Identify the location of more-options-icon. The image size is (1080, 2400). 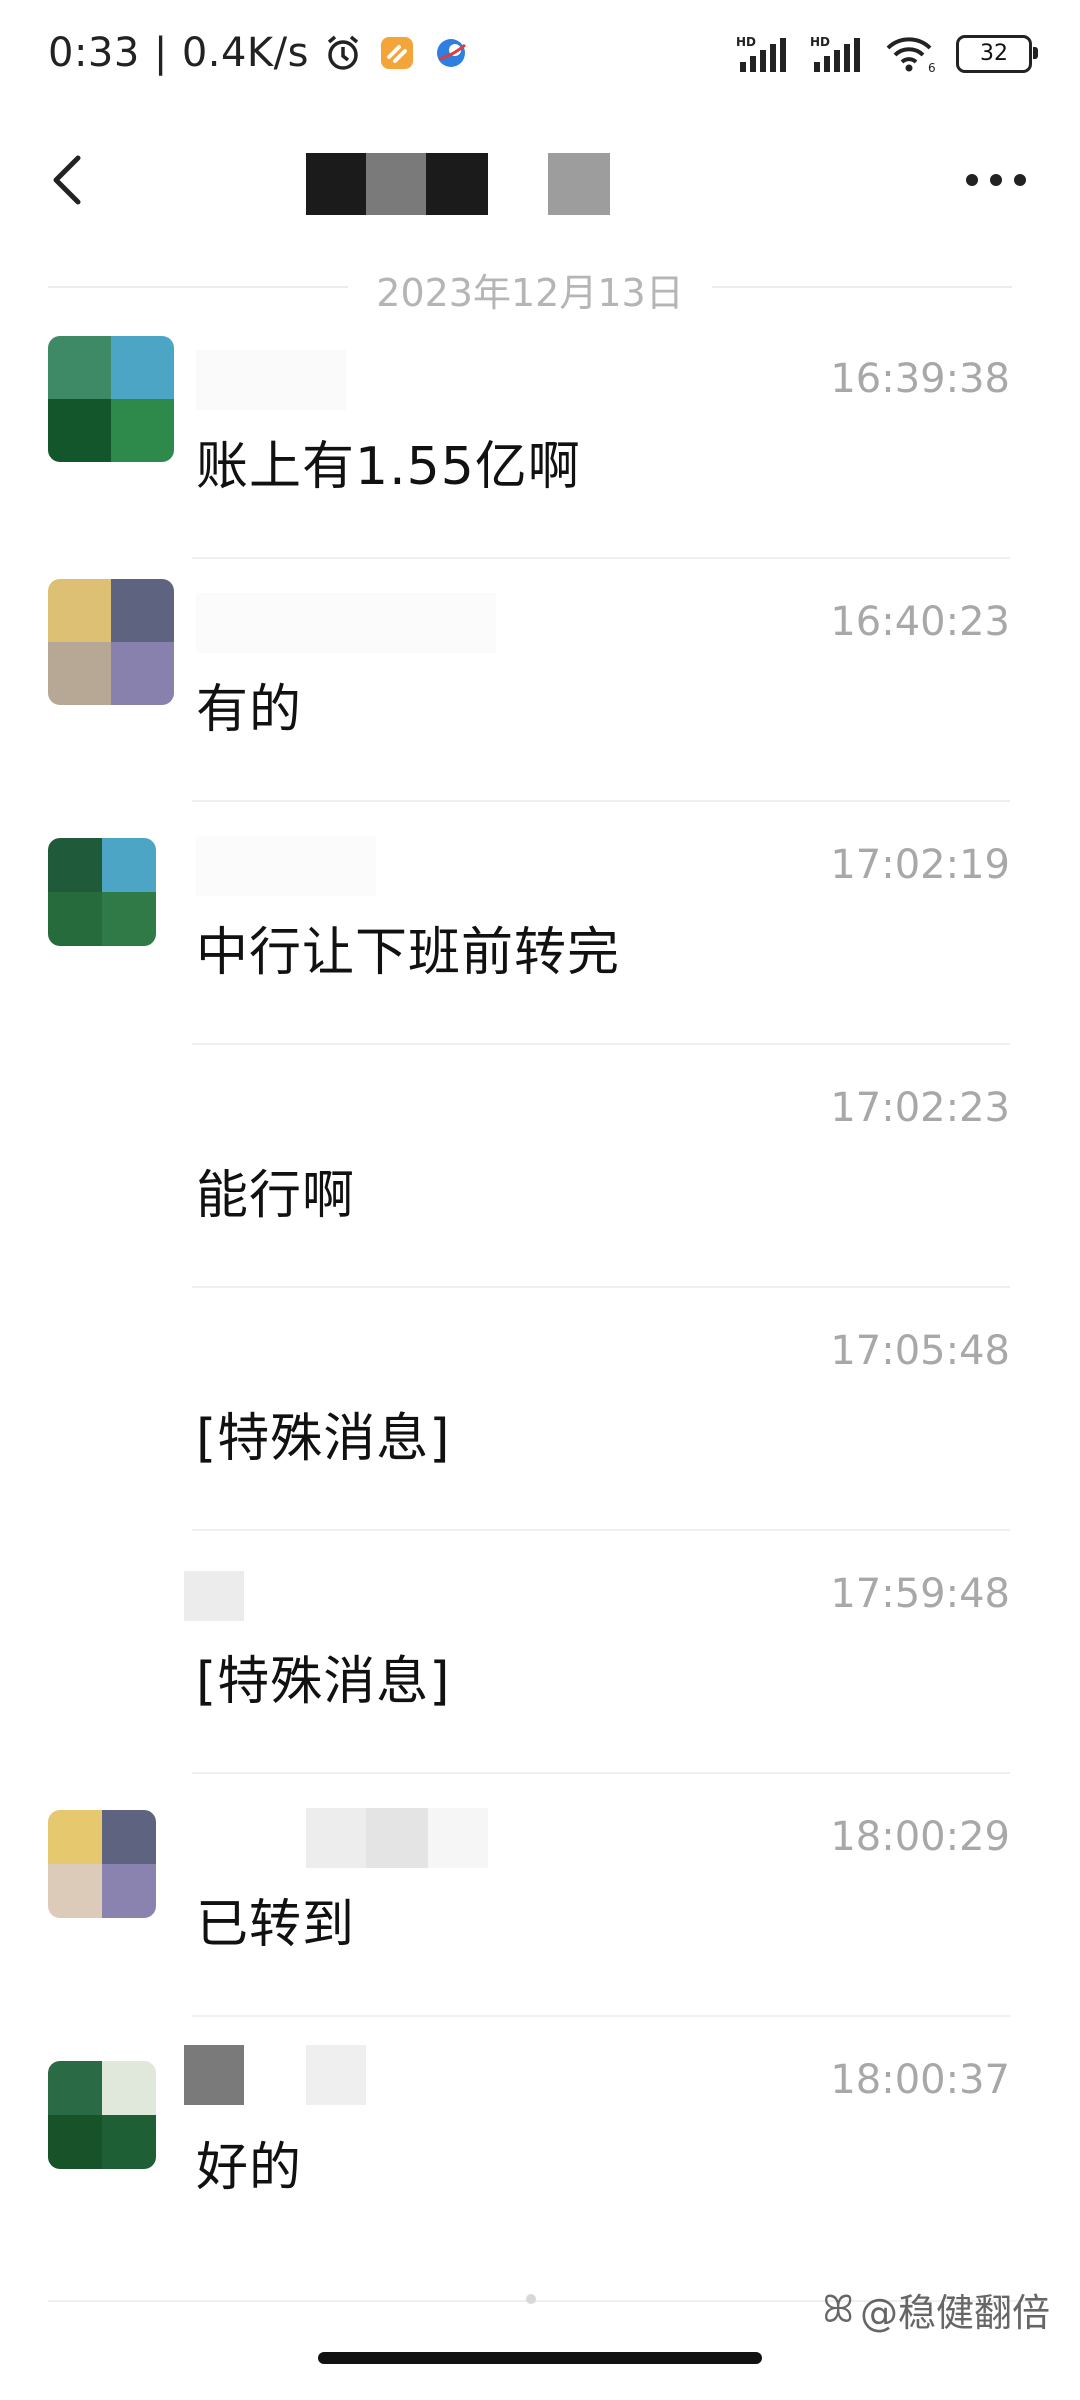
(1001, 180).